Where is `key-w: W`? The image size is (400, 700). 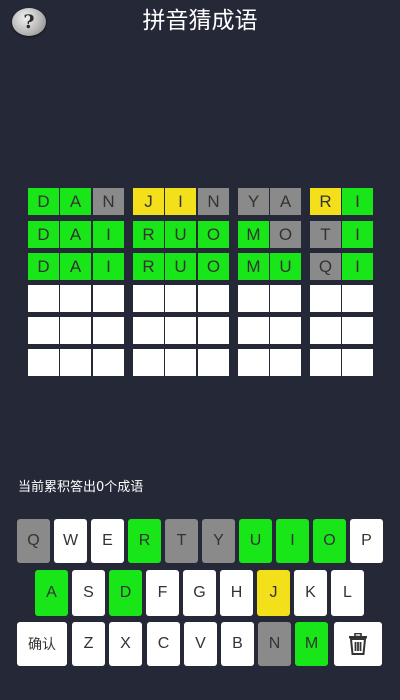
key-w: W is located at coordinates (70, 541).